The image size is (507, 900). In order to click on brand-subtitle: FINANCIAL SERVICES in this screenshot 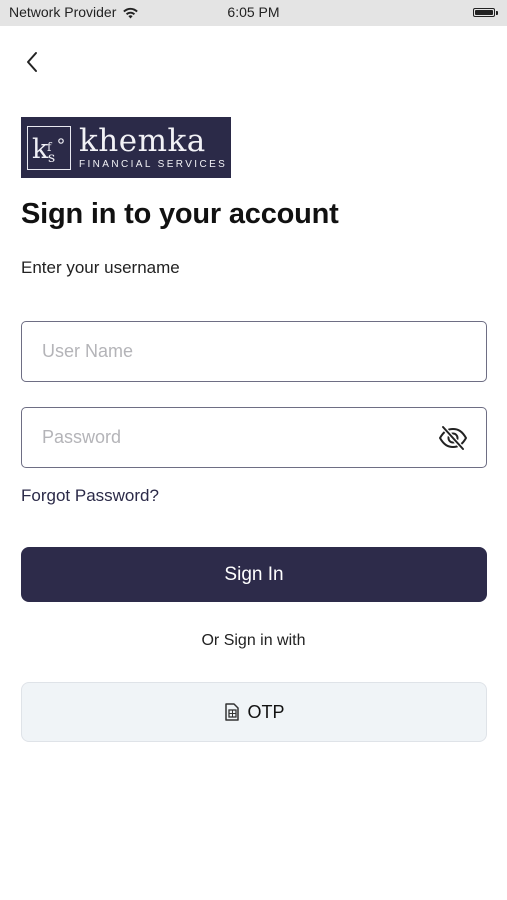, I will do `click(153, 164)`.